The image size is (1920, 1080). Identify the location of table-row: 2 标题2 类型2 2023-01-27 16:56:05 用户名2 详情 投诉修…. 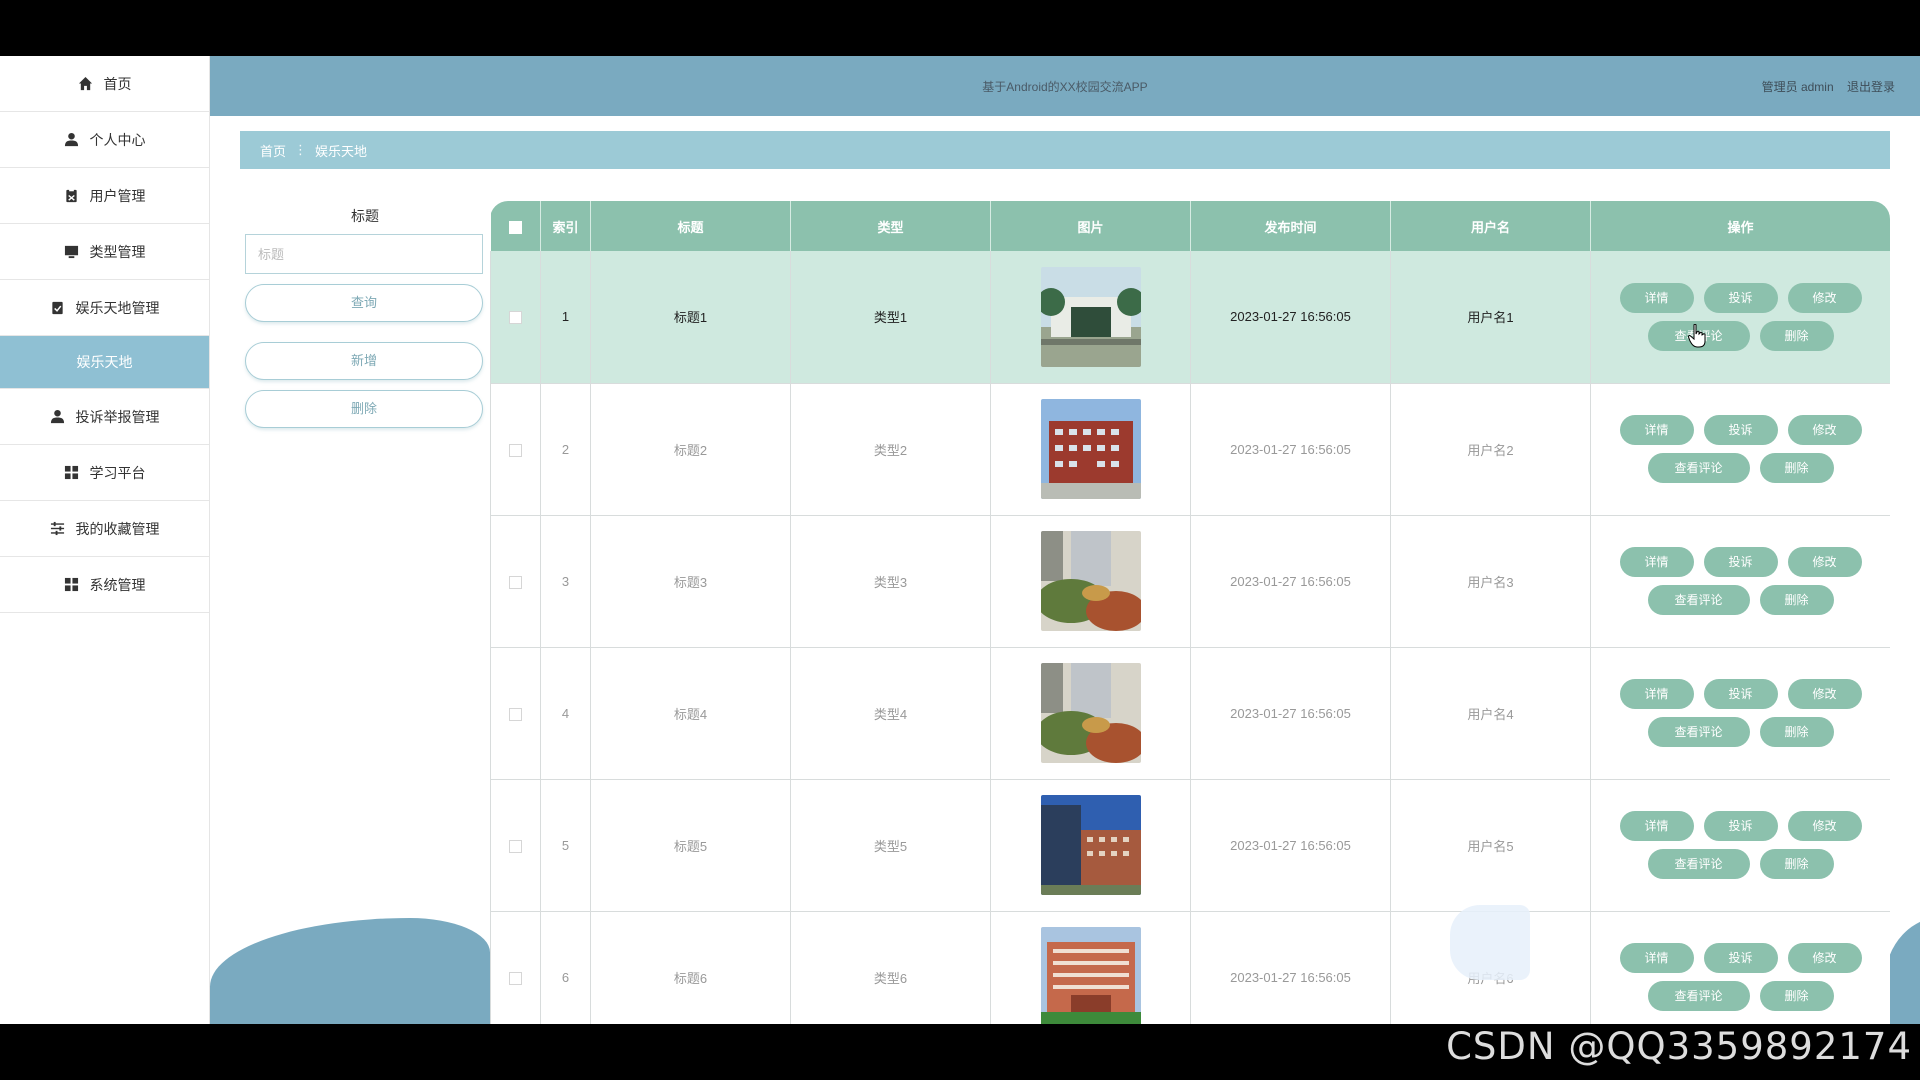
(1190, 449).